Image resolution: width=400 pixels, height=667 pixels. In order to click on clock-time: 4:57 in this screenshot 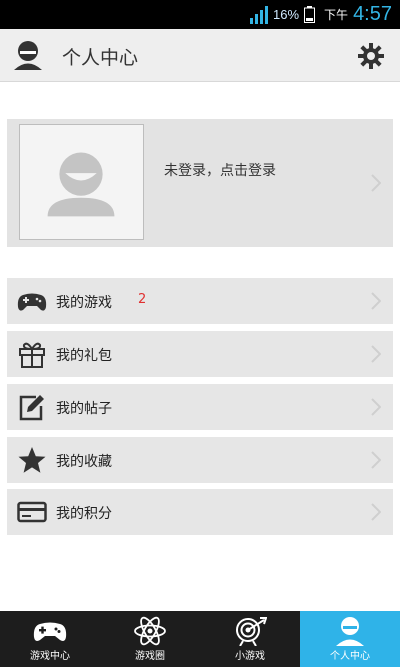, I will do `click(372, 14)`.